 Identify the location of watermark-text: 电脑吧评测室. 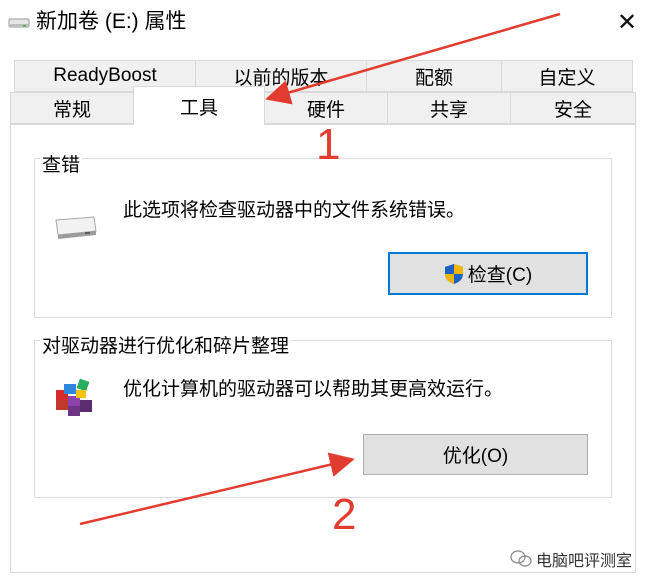
(584, 561).